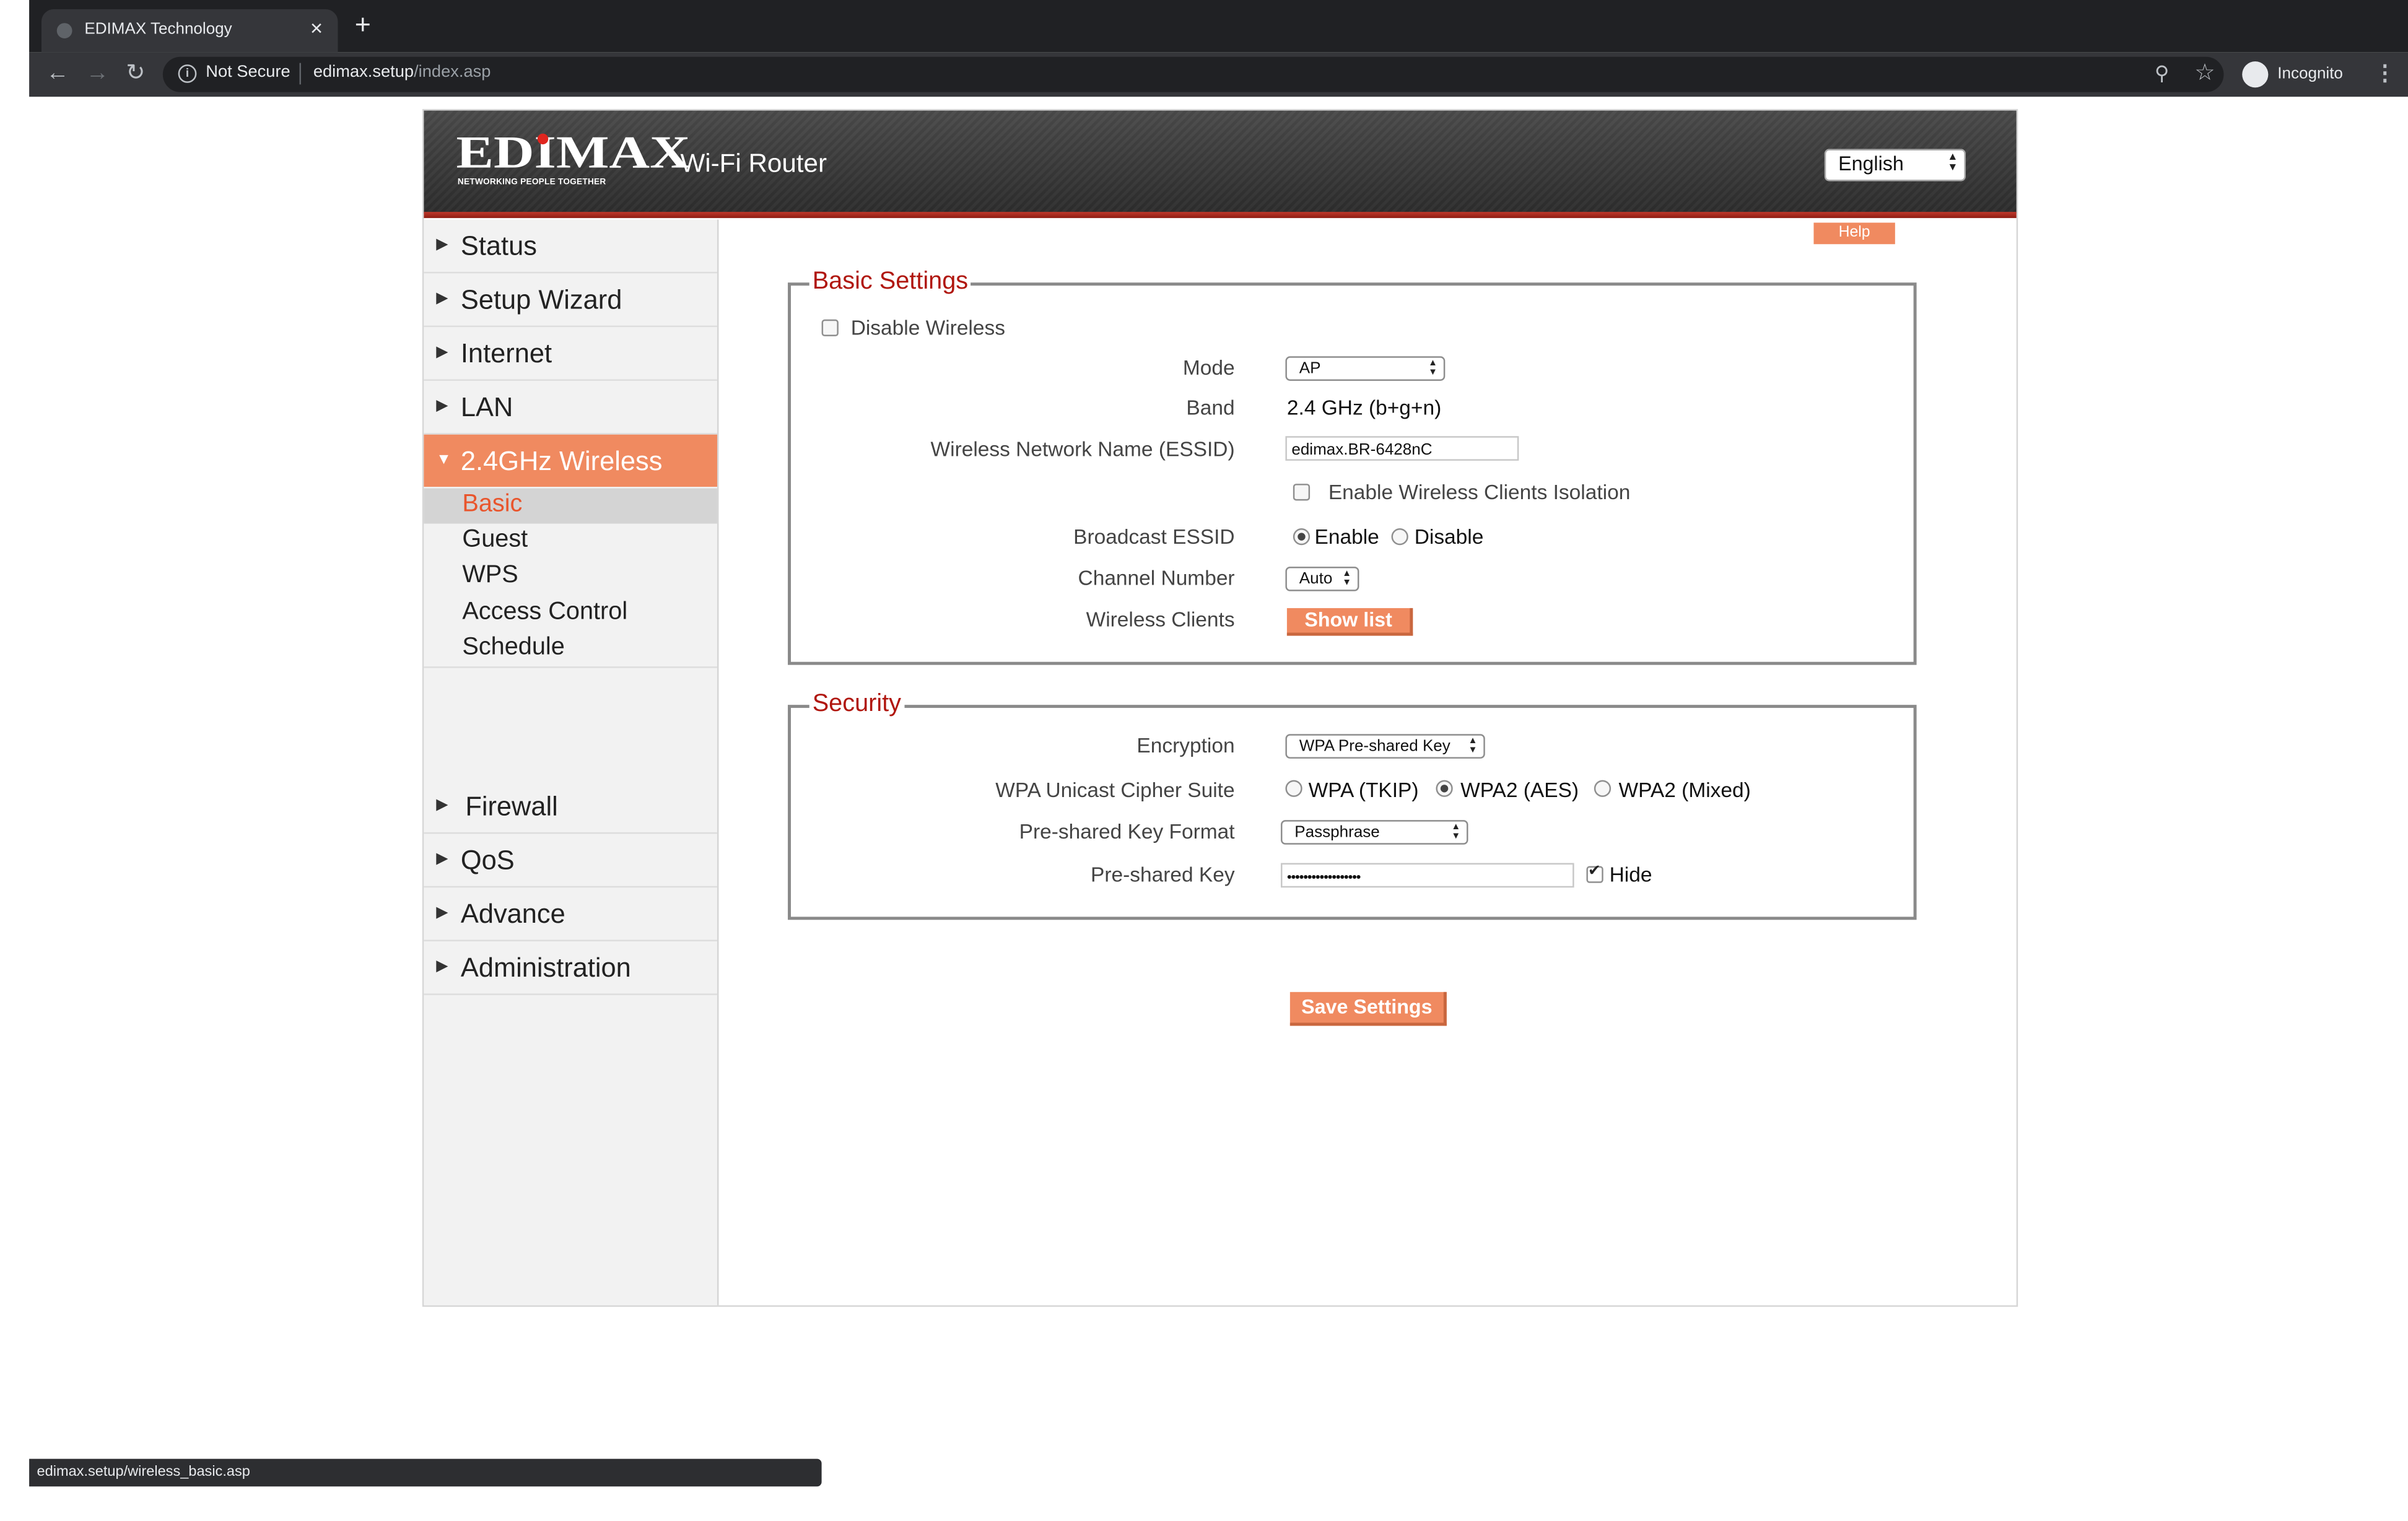 This screenshot has height=1521, width=2408. Describe the element at coordinates (890, 283) in the screenshot. I see `basic-settings-title: Basic Settings` at that location.